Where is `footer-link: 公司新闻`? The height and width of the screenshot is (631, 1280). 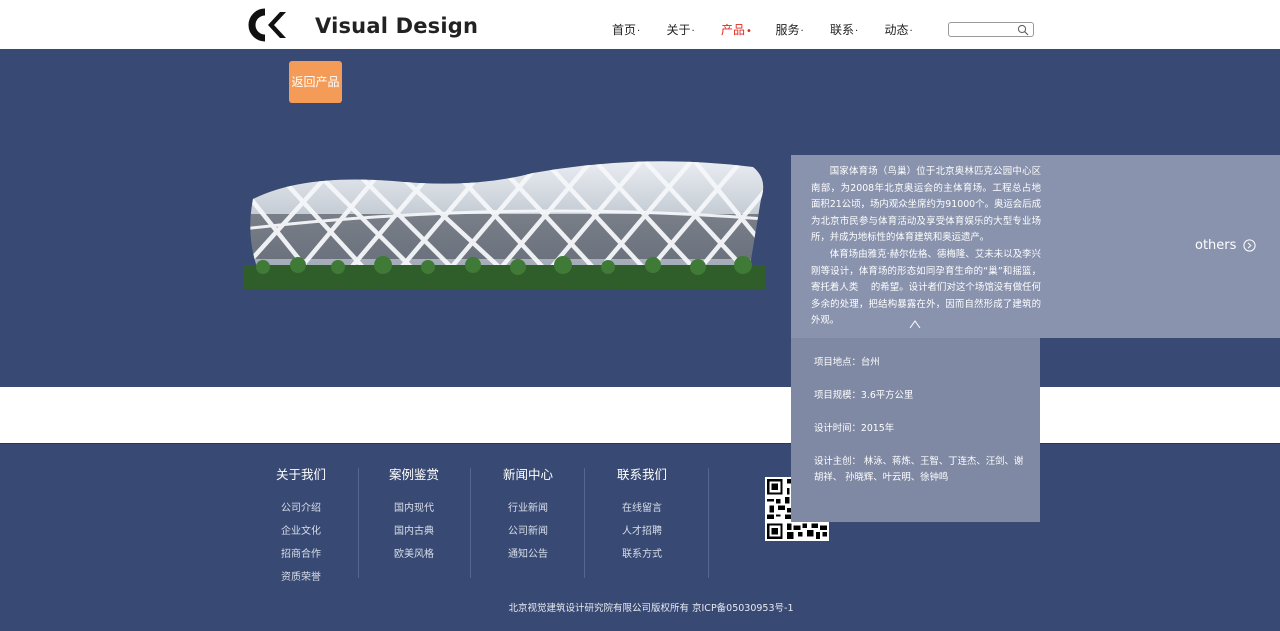 footer-link: 公司新闻 is located at coordinates (528, 531).